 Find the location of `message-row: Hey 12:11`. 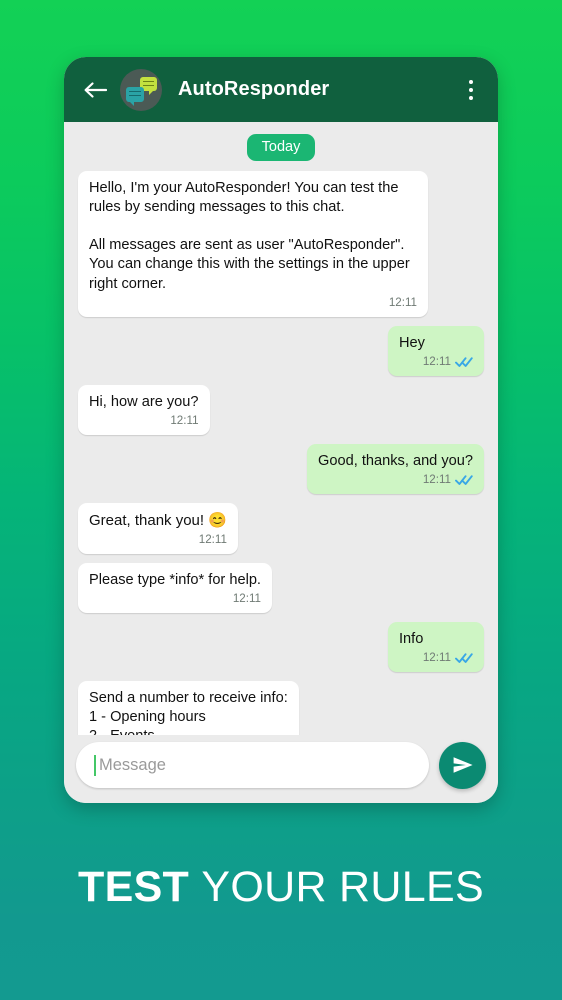

message-row: Hey 12:11 is located at coordinates (281, 350).